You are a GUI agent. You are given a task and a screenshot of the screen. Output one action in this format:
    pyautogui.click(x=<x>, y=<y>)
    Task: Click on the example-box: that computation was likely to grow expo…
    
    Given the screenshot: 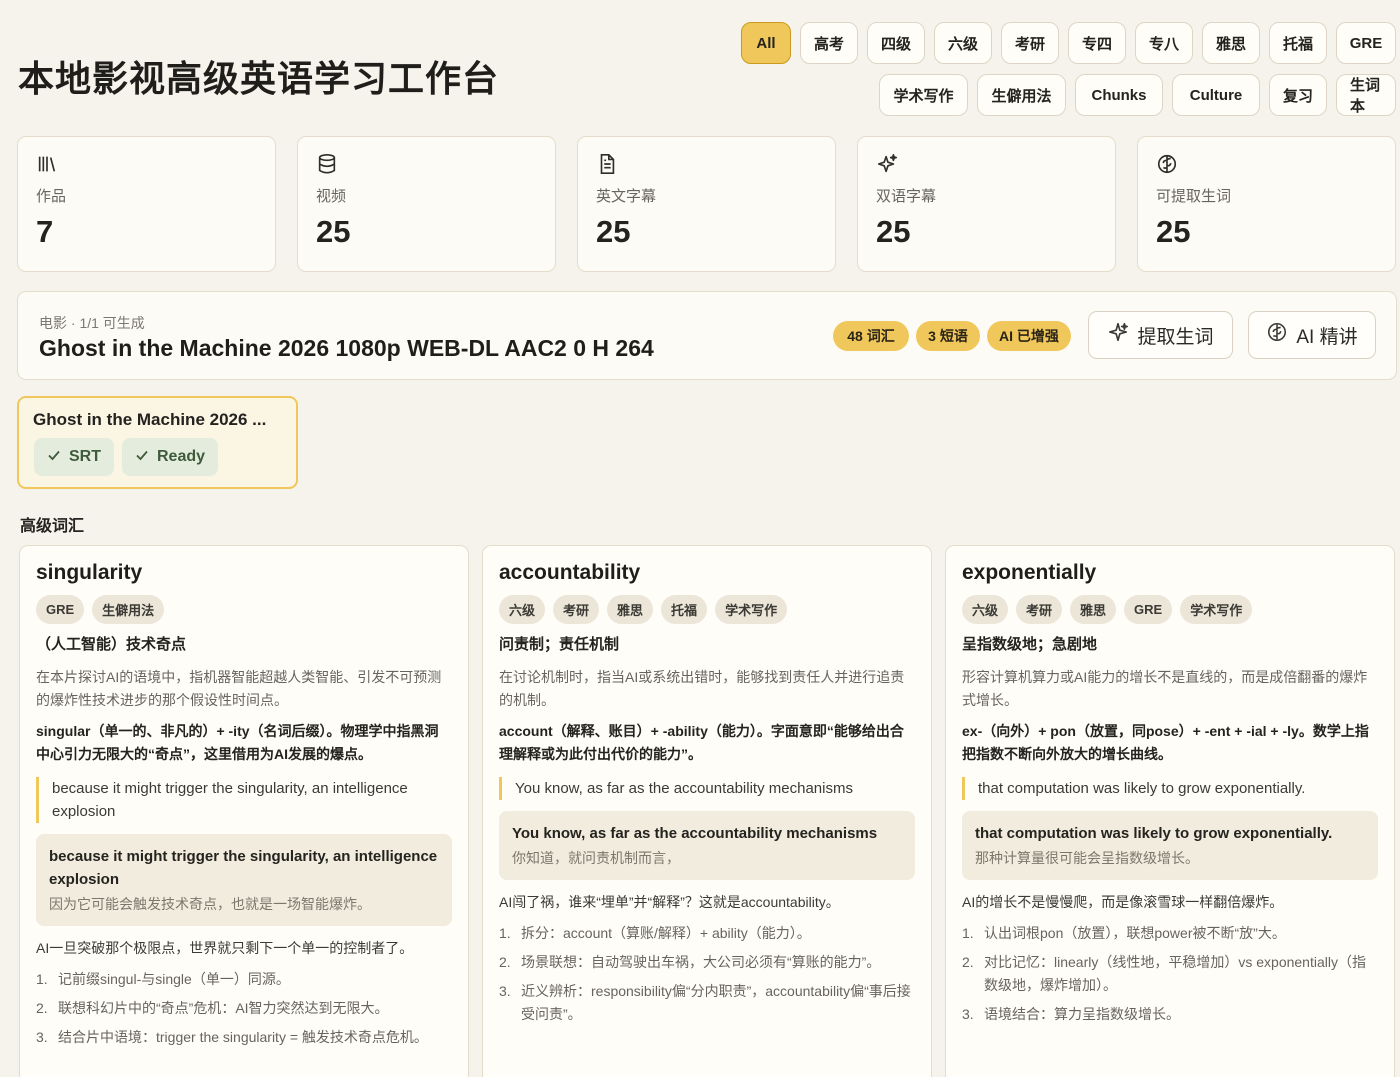 What is the action you would take?
    pyautogui.click(x=1170, y=845)
    